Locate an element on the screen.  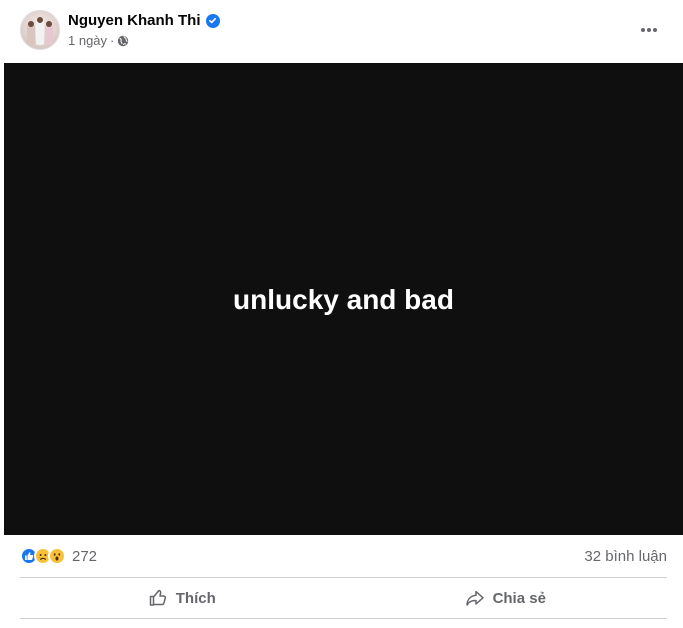
like-button-label: Thích is located at coordinates (195, 598).